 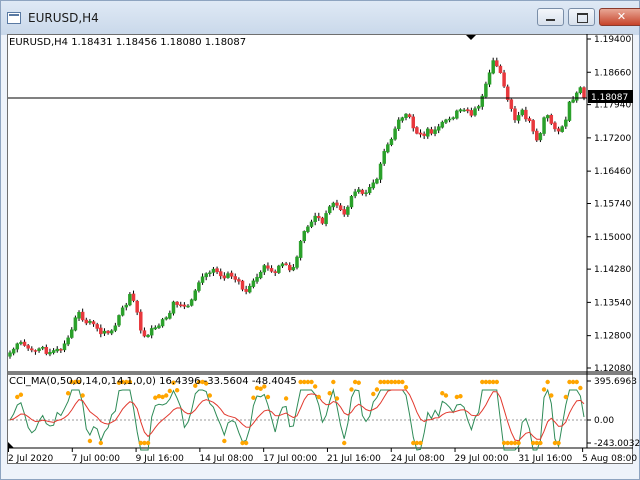 I want to click on cci-tick-label: -243.0032, so click(x=617, y=444).